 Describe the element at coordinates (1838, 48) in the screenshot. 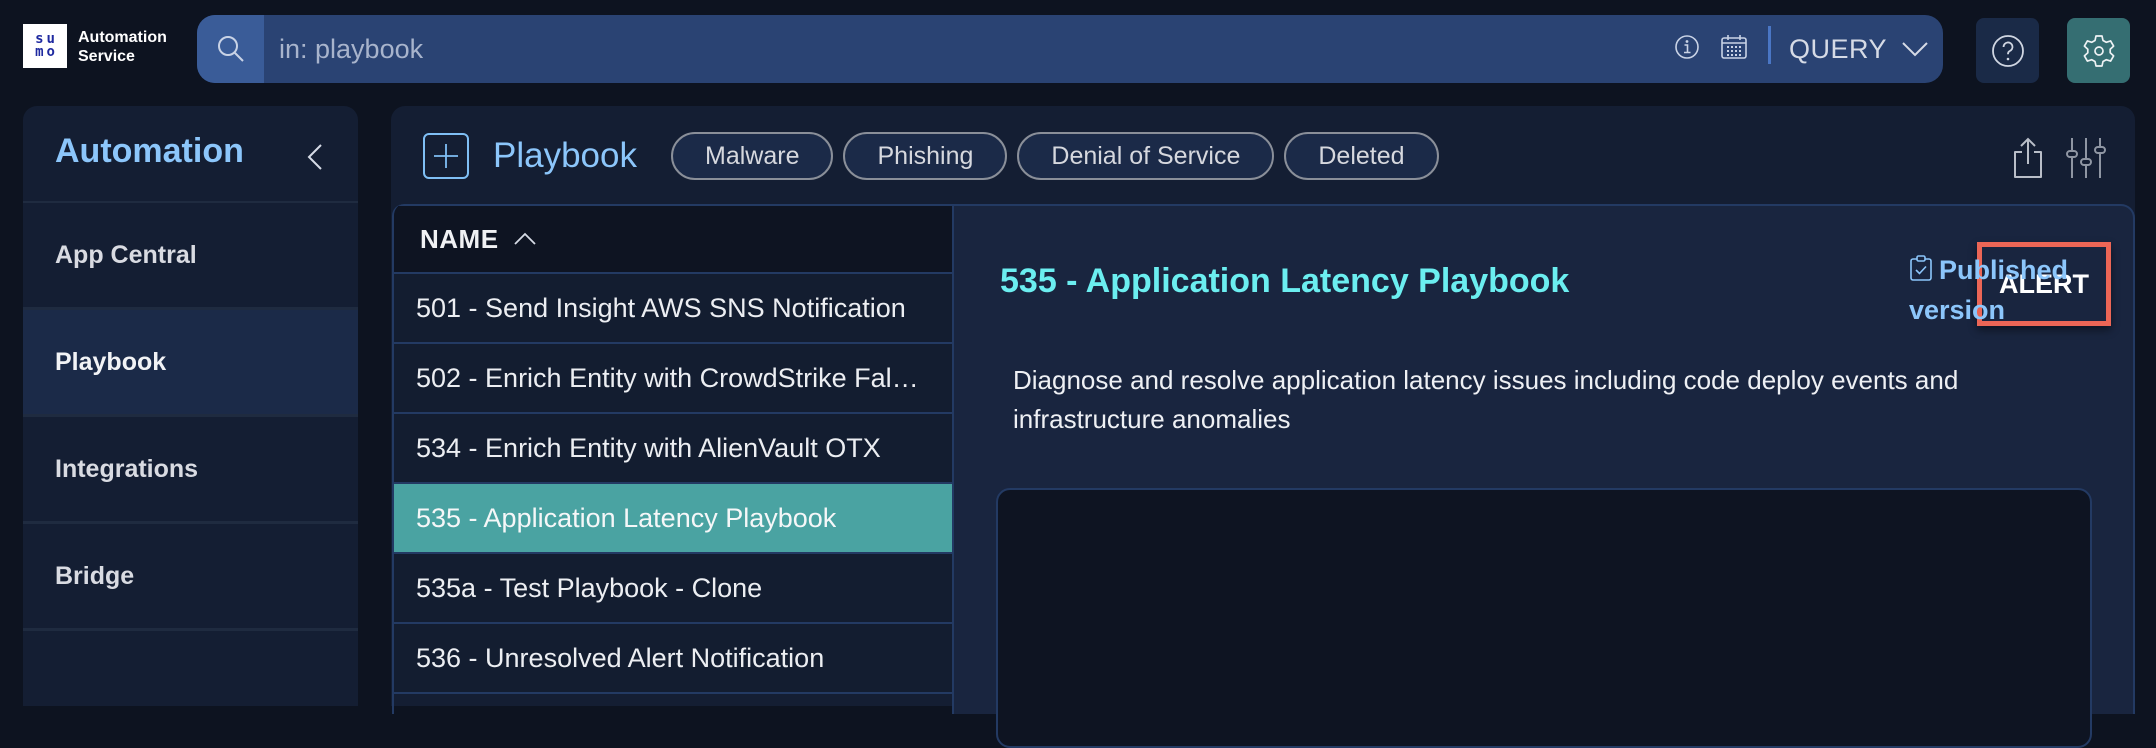

I see `query-mode-label: QUERY` at that location.